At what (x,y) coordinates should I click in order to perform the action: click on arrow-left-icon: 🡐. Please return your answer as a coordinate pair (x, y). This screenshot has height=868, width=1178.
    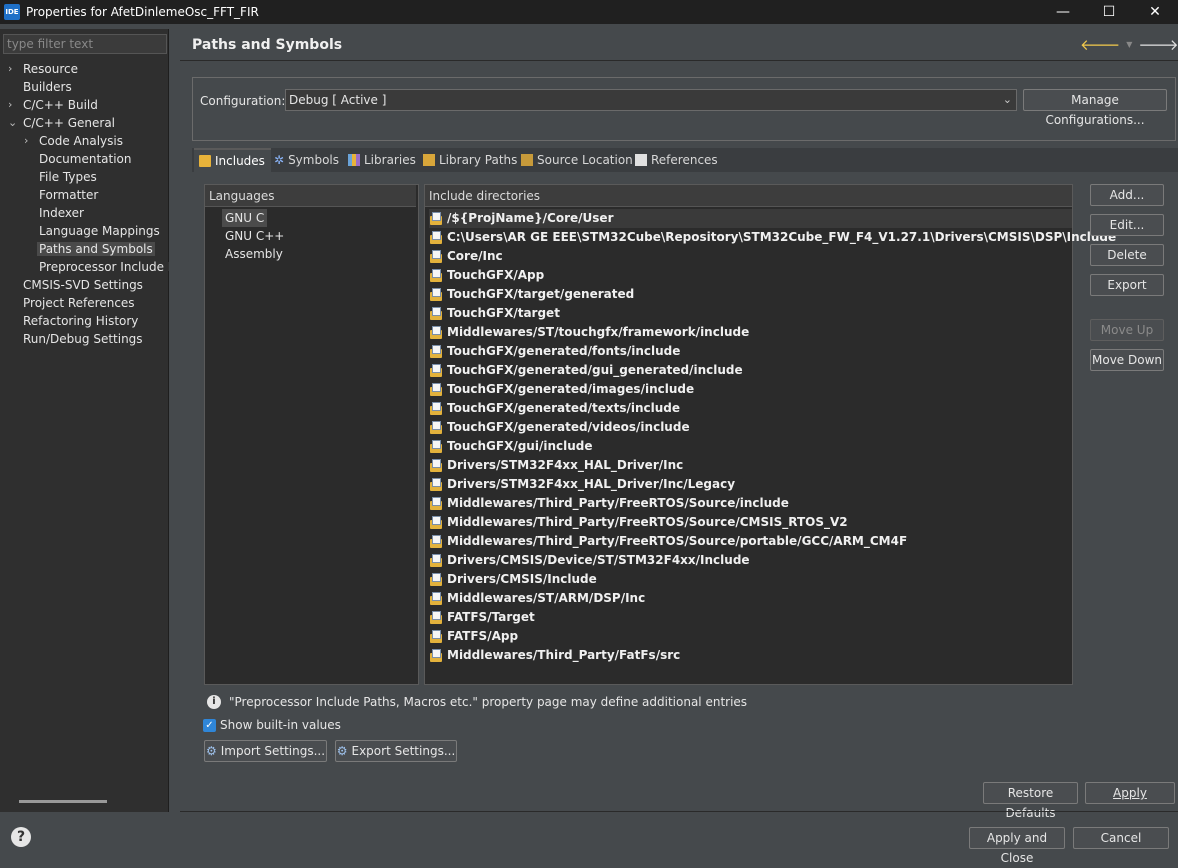
    Looking at the image, I should click on (1100, 44).